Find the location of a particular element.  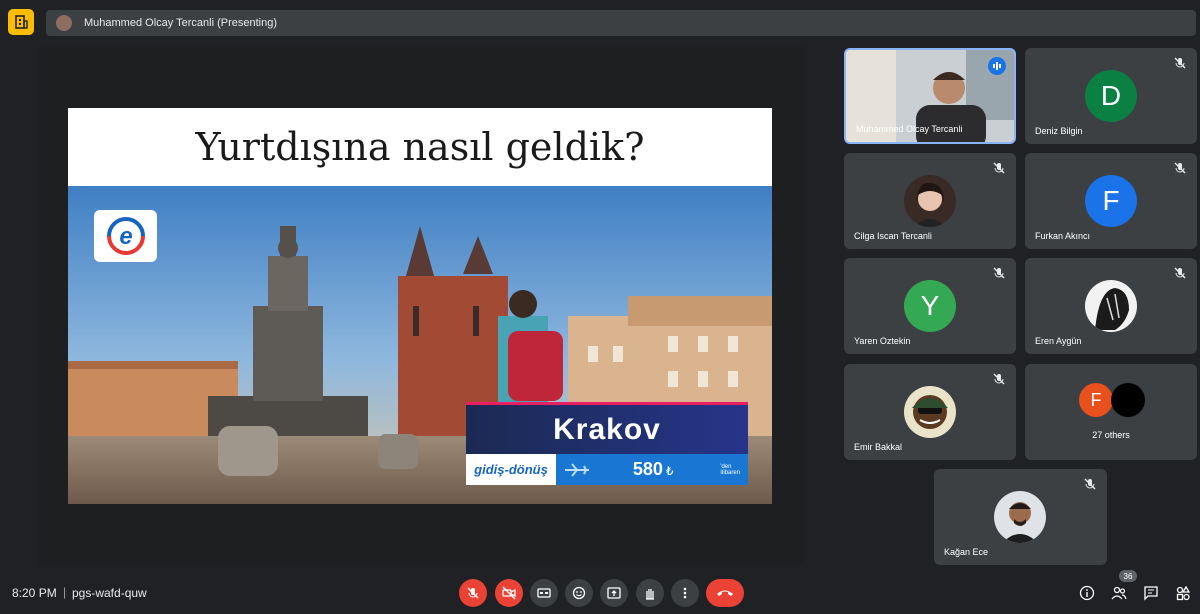

activities-icon is located at coordinates (1183, 593).